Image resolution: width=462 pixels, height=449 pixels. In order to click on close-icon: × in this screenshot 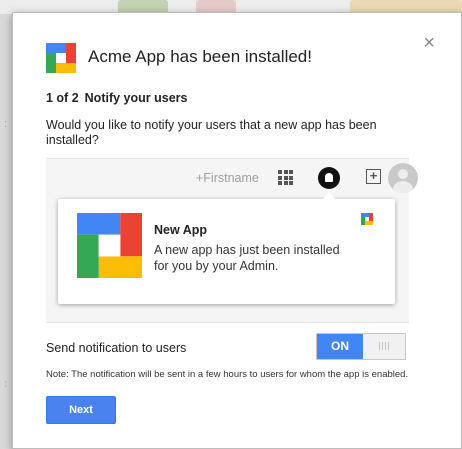, I will do `click(429, 43)`.